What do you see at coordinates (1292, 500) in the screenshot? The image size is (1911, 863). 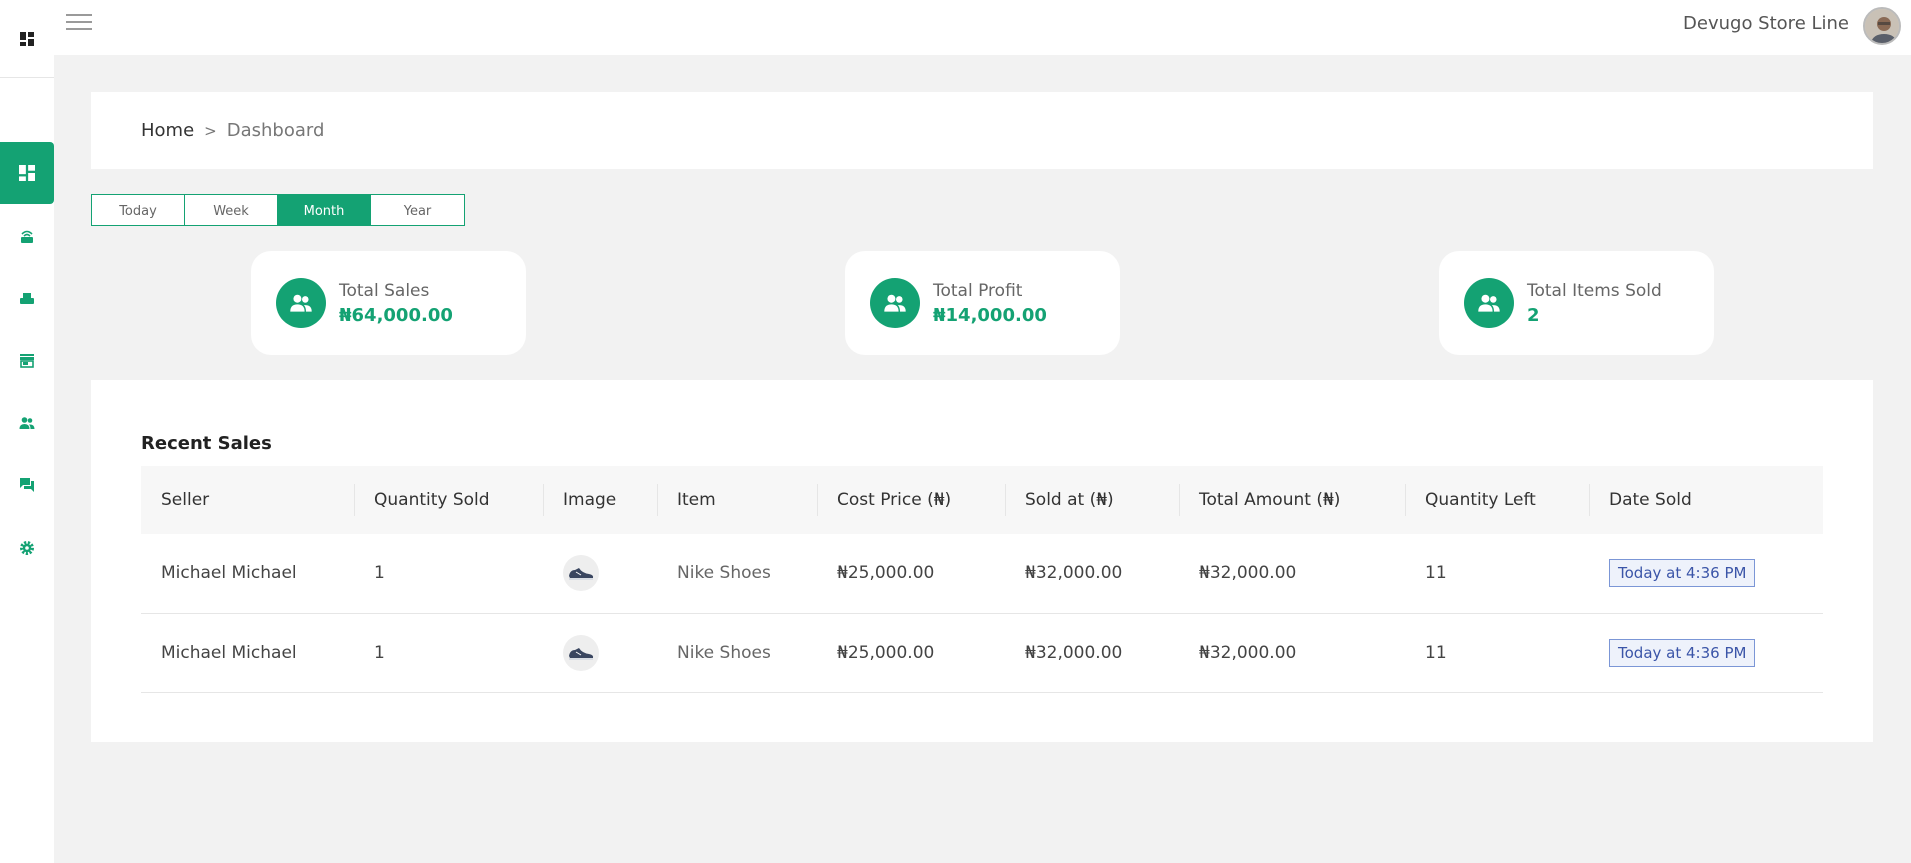 I see `column-header: Total Amount (₦)` at bounding box center [1292, 500].